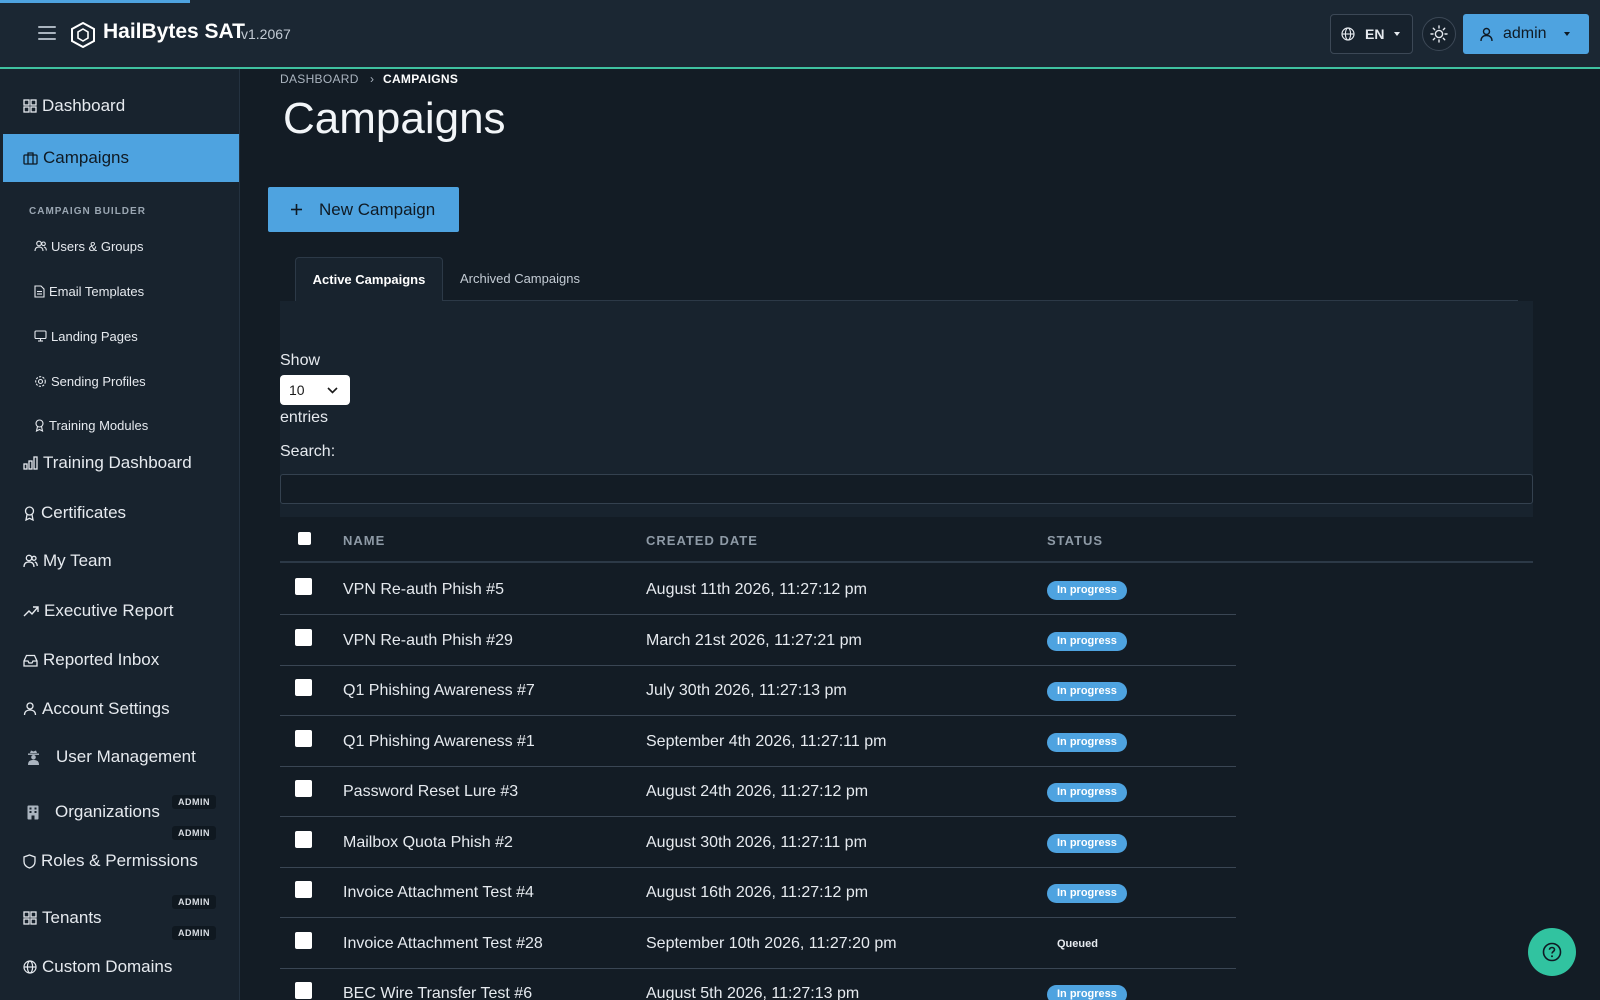  I want to click on entries-select: 10, so click(315, 390).